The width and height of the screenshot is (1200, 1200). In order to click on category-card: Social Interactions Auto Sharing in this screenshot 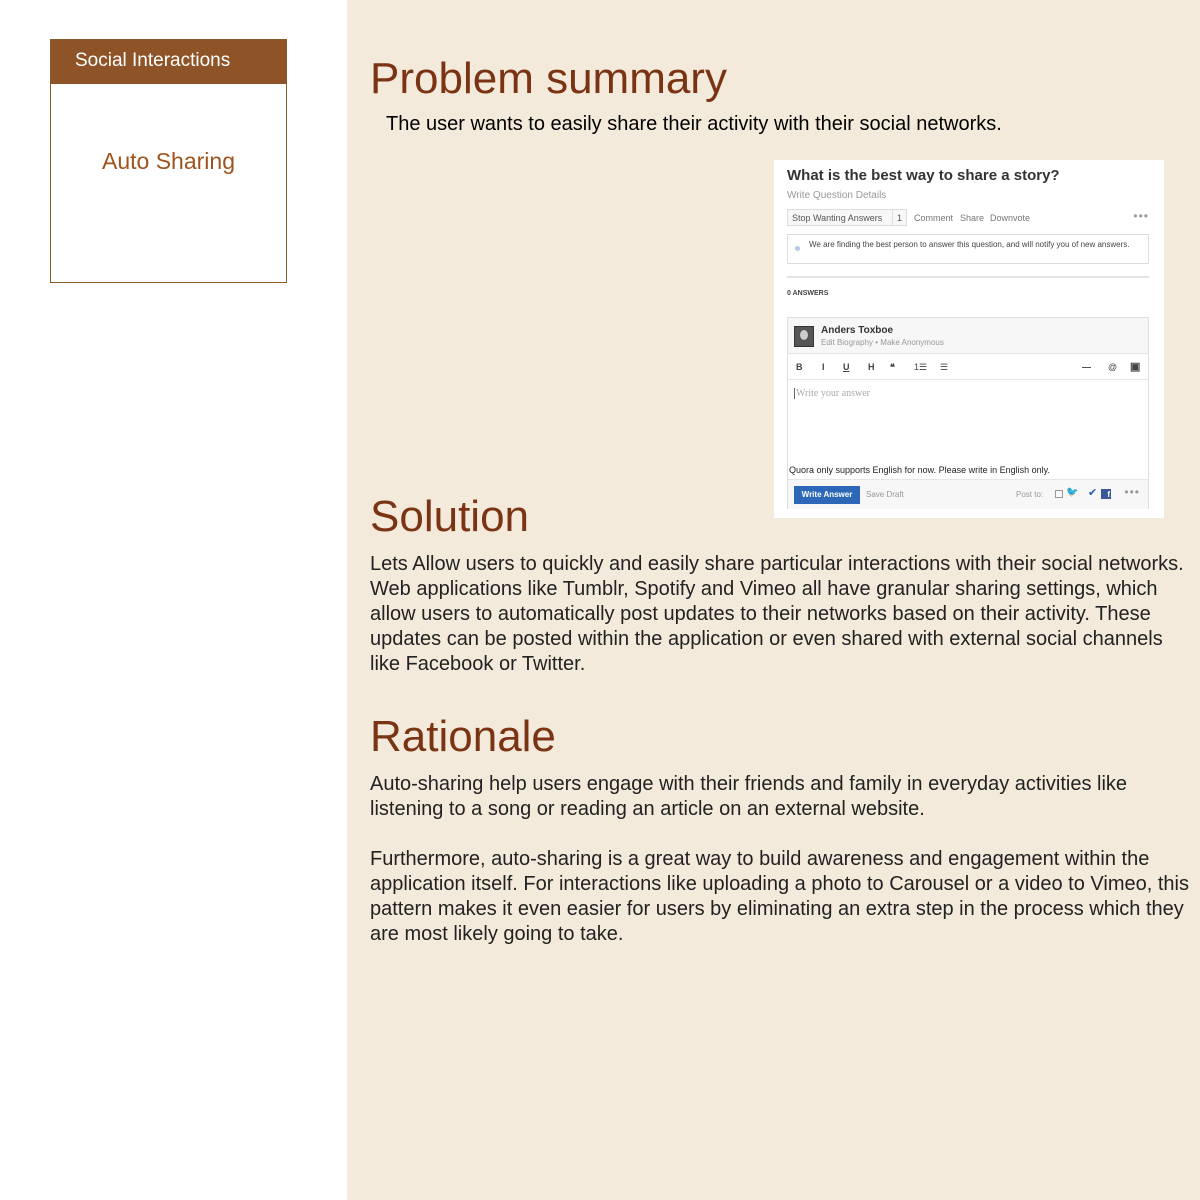, I will do `click(168, 161)`.